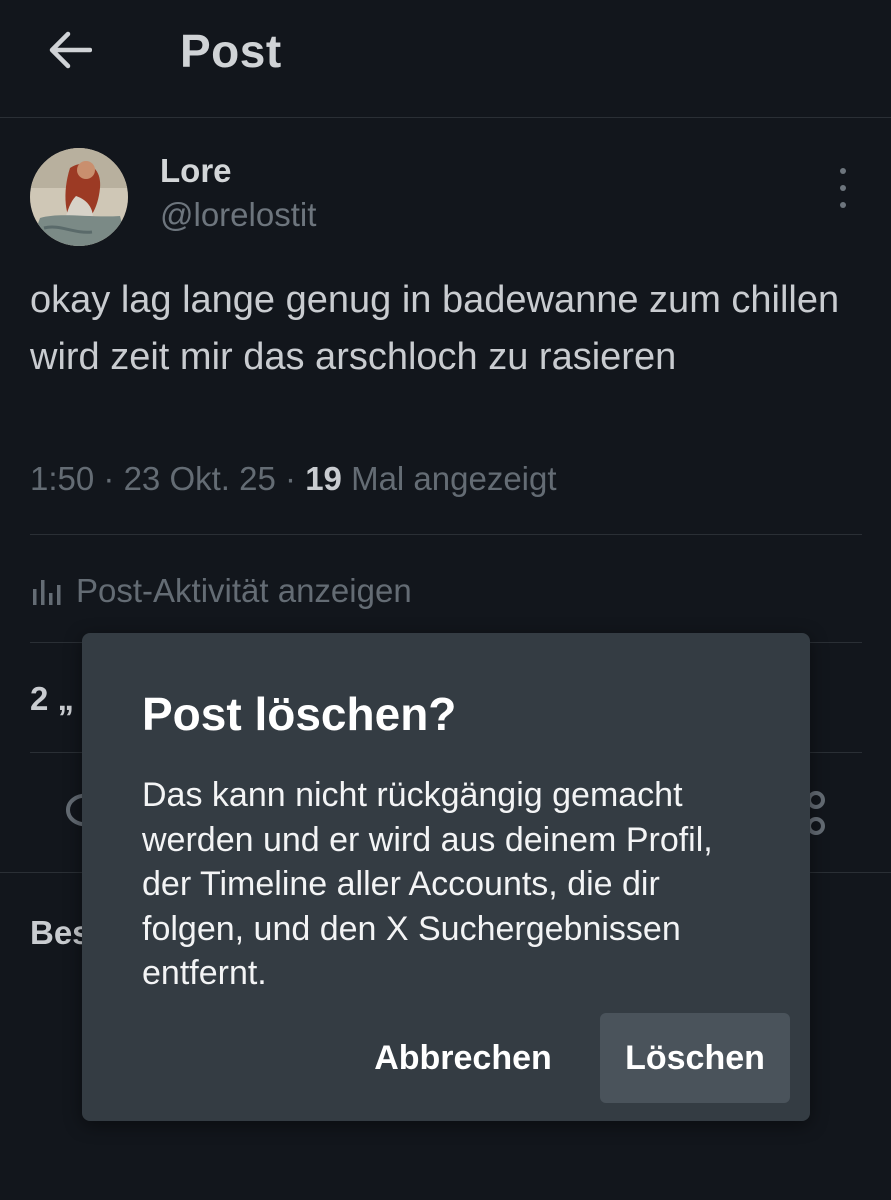 The image size is (891, 1200). What do you see at coordinates (463, 1058) in the screenshot?
I see `cancel-button: Abbrechen` at bounding box center [463, 1058].